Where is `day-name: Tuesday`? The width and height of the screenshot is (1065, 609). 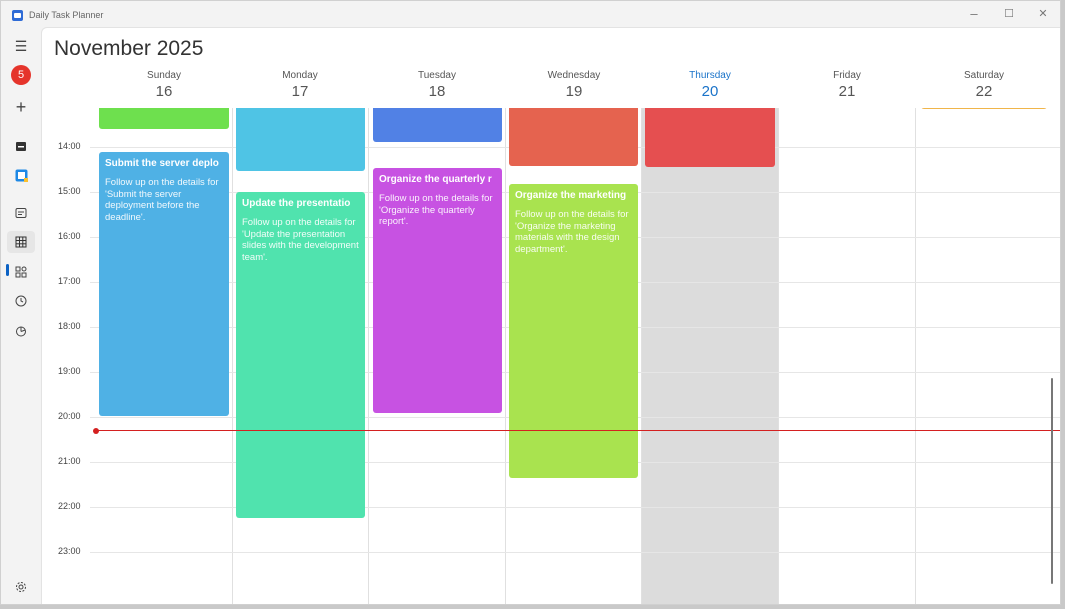 day-name: Tuesday is located at coordinates (437, 75).